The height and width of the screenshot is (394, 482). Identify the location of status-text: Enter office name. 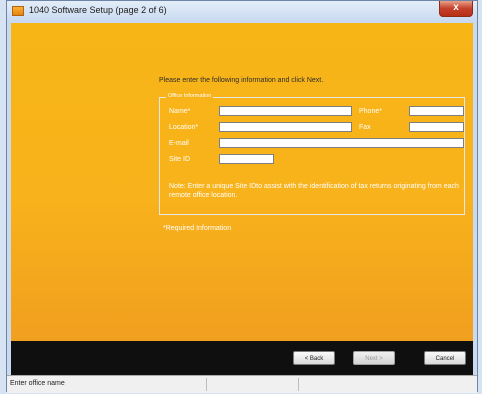
(37, 383).